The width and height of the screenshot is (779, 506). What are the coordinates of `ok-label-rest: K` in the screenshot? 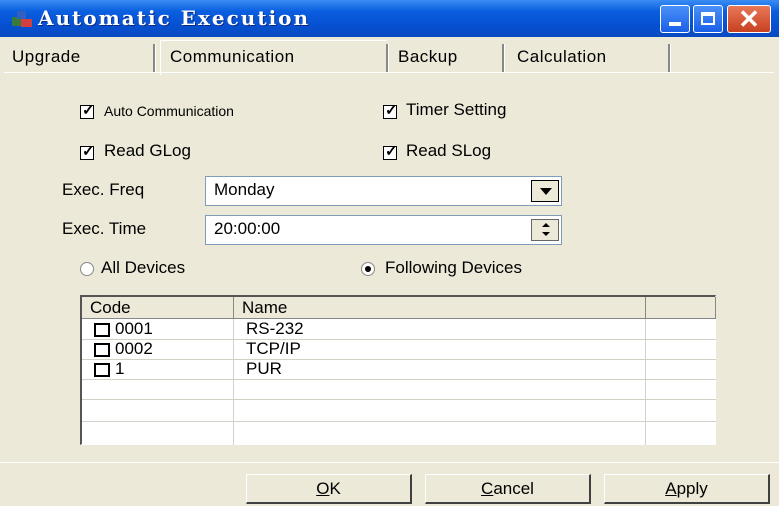 It's located at (335, 488).